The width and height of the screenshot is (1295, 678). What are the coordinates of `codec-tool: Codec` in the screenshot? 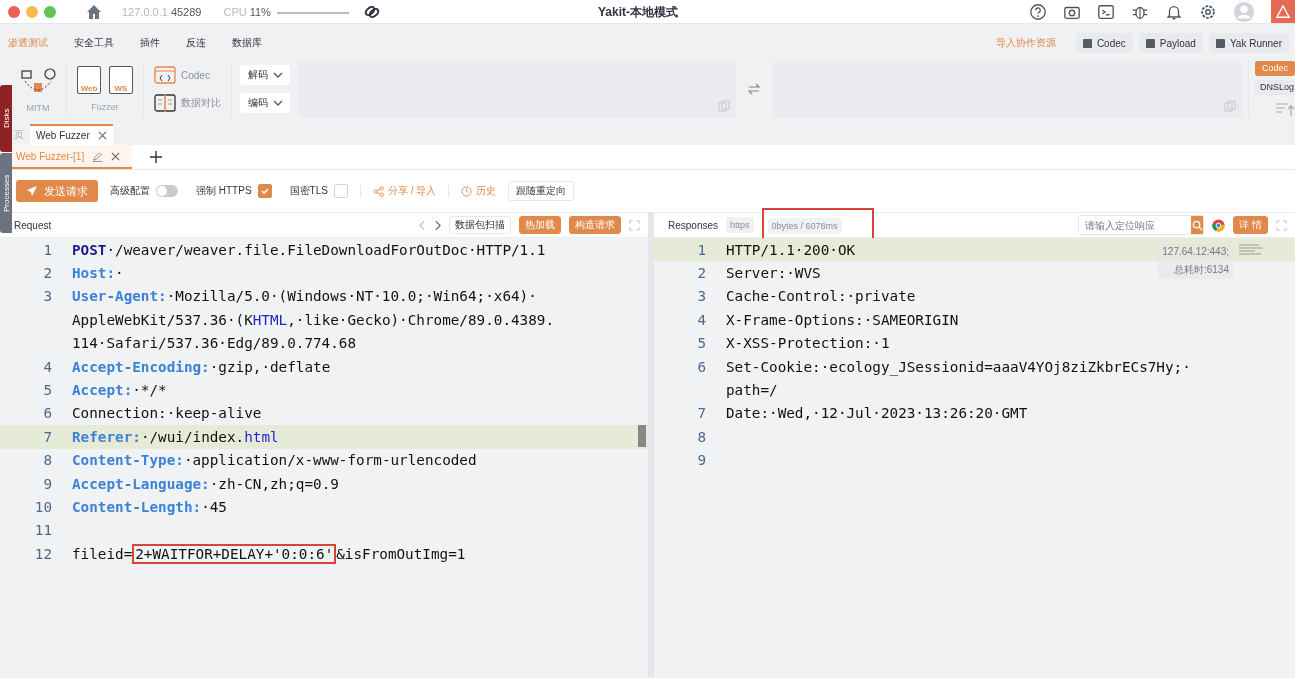 It's located at (182, 75).